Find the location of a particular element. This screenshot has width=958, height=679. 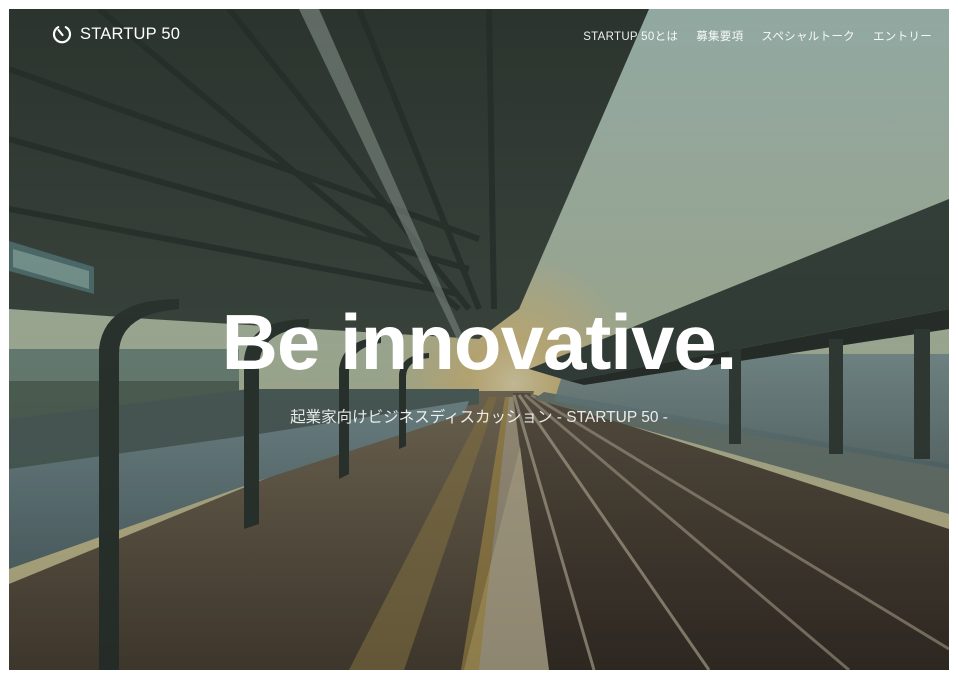

nav-link-special-talk: スペシャルトーク is located at coordinates (808, 37).